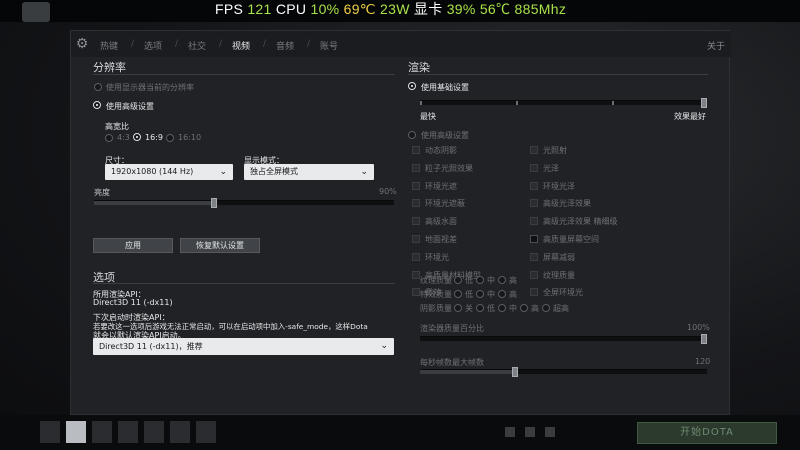 This screenshot has height=450, width=800. I want to click on gpu-usage: 39%, so click(461, 9).